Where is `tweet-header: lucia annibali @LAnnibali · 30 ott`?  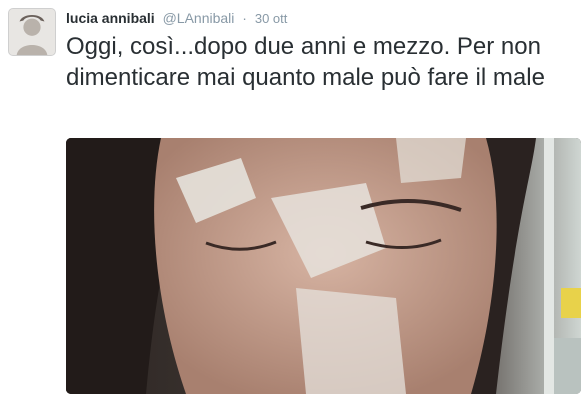
tweet-header: lucia annibali @LAnnibali · 30 ott is located at coordinates (176, 18).